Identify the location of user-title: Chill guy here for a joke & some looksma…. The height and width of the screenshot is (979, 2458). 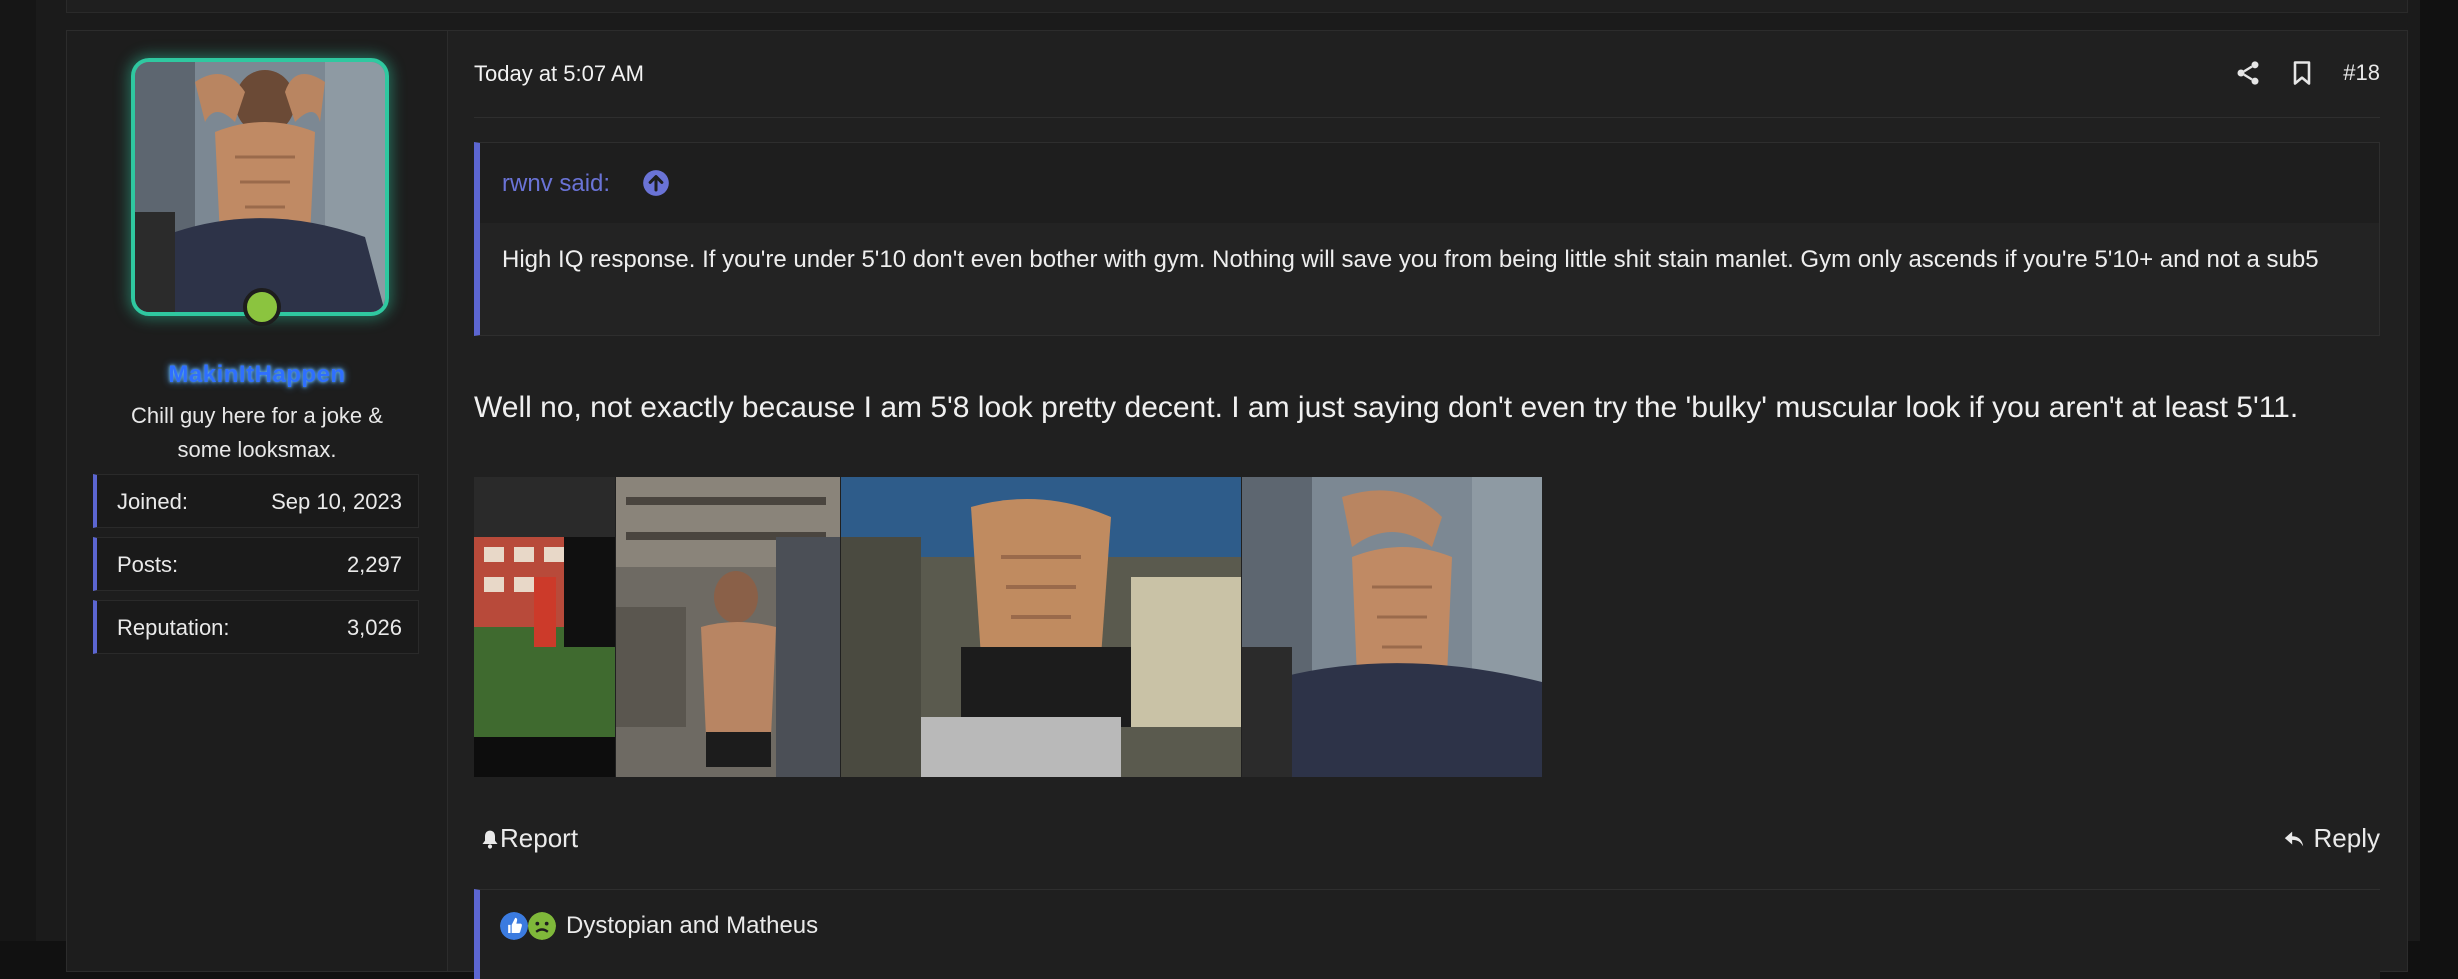
(257, 432).